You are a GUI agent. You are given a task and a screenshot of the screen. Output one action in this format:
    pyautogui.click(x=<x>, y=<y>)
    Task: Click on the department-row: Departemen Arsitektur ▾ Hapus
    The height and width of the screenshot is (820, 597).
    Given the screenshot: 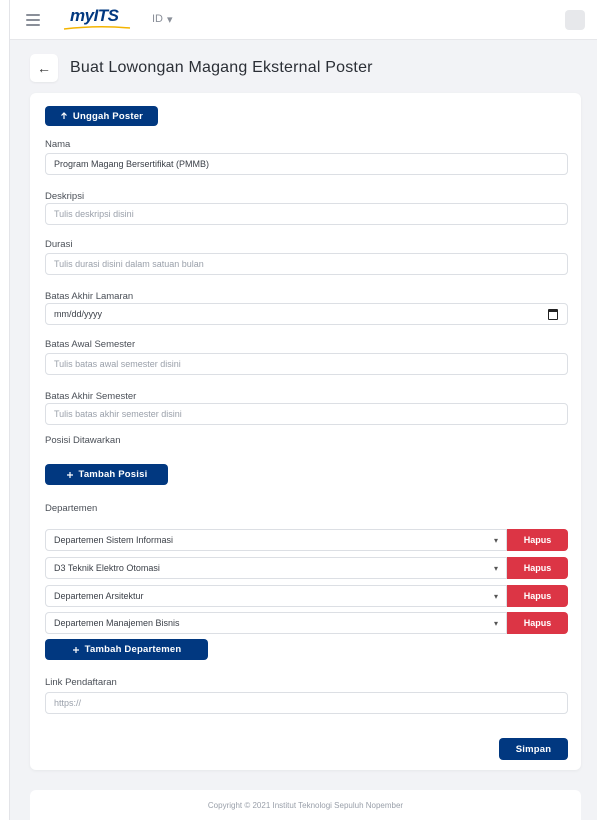 What is the action you would take?
    pyautogui.click(x=306, y=596)
    